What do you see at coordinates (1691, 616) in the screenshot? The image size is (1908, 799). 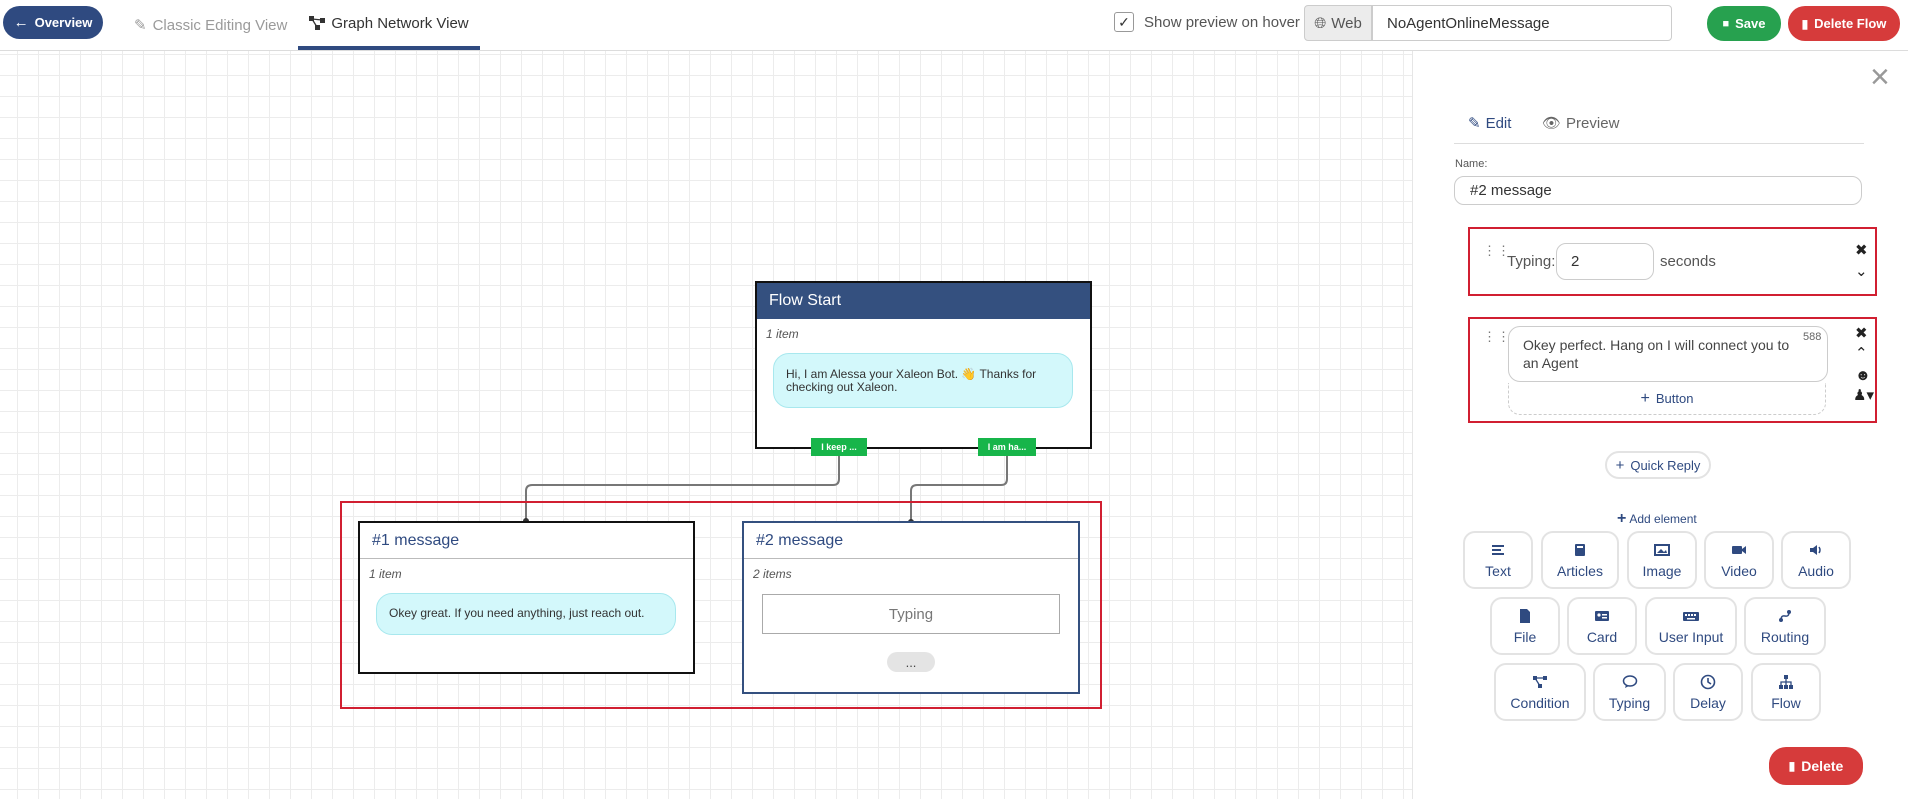 I see `keyboard-icon` at bounding box center [1691, 616].